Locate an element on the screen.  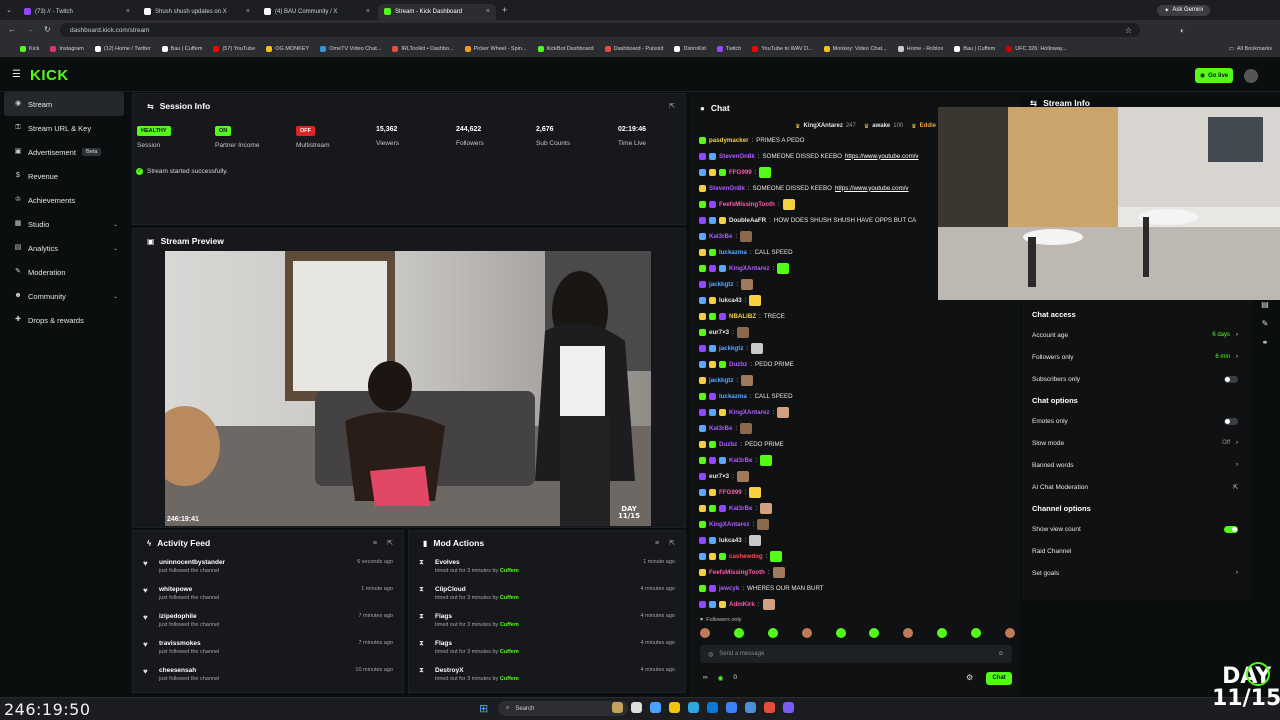
setting-row: Slow mode Off › is located at coordinates (1137, 443).